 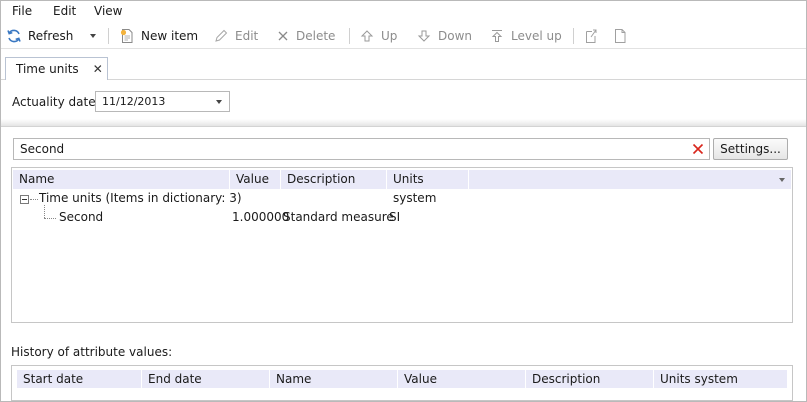 I want to click on column-header-units-system: Units system, so click(x=428, y=187).